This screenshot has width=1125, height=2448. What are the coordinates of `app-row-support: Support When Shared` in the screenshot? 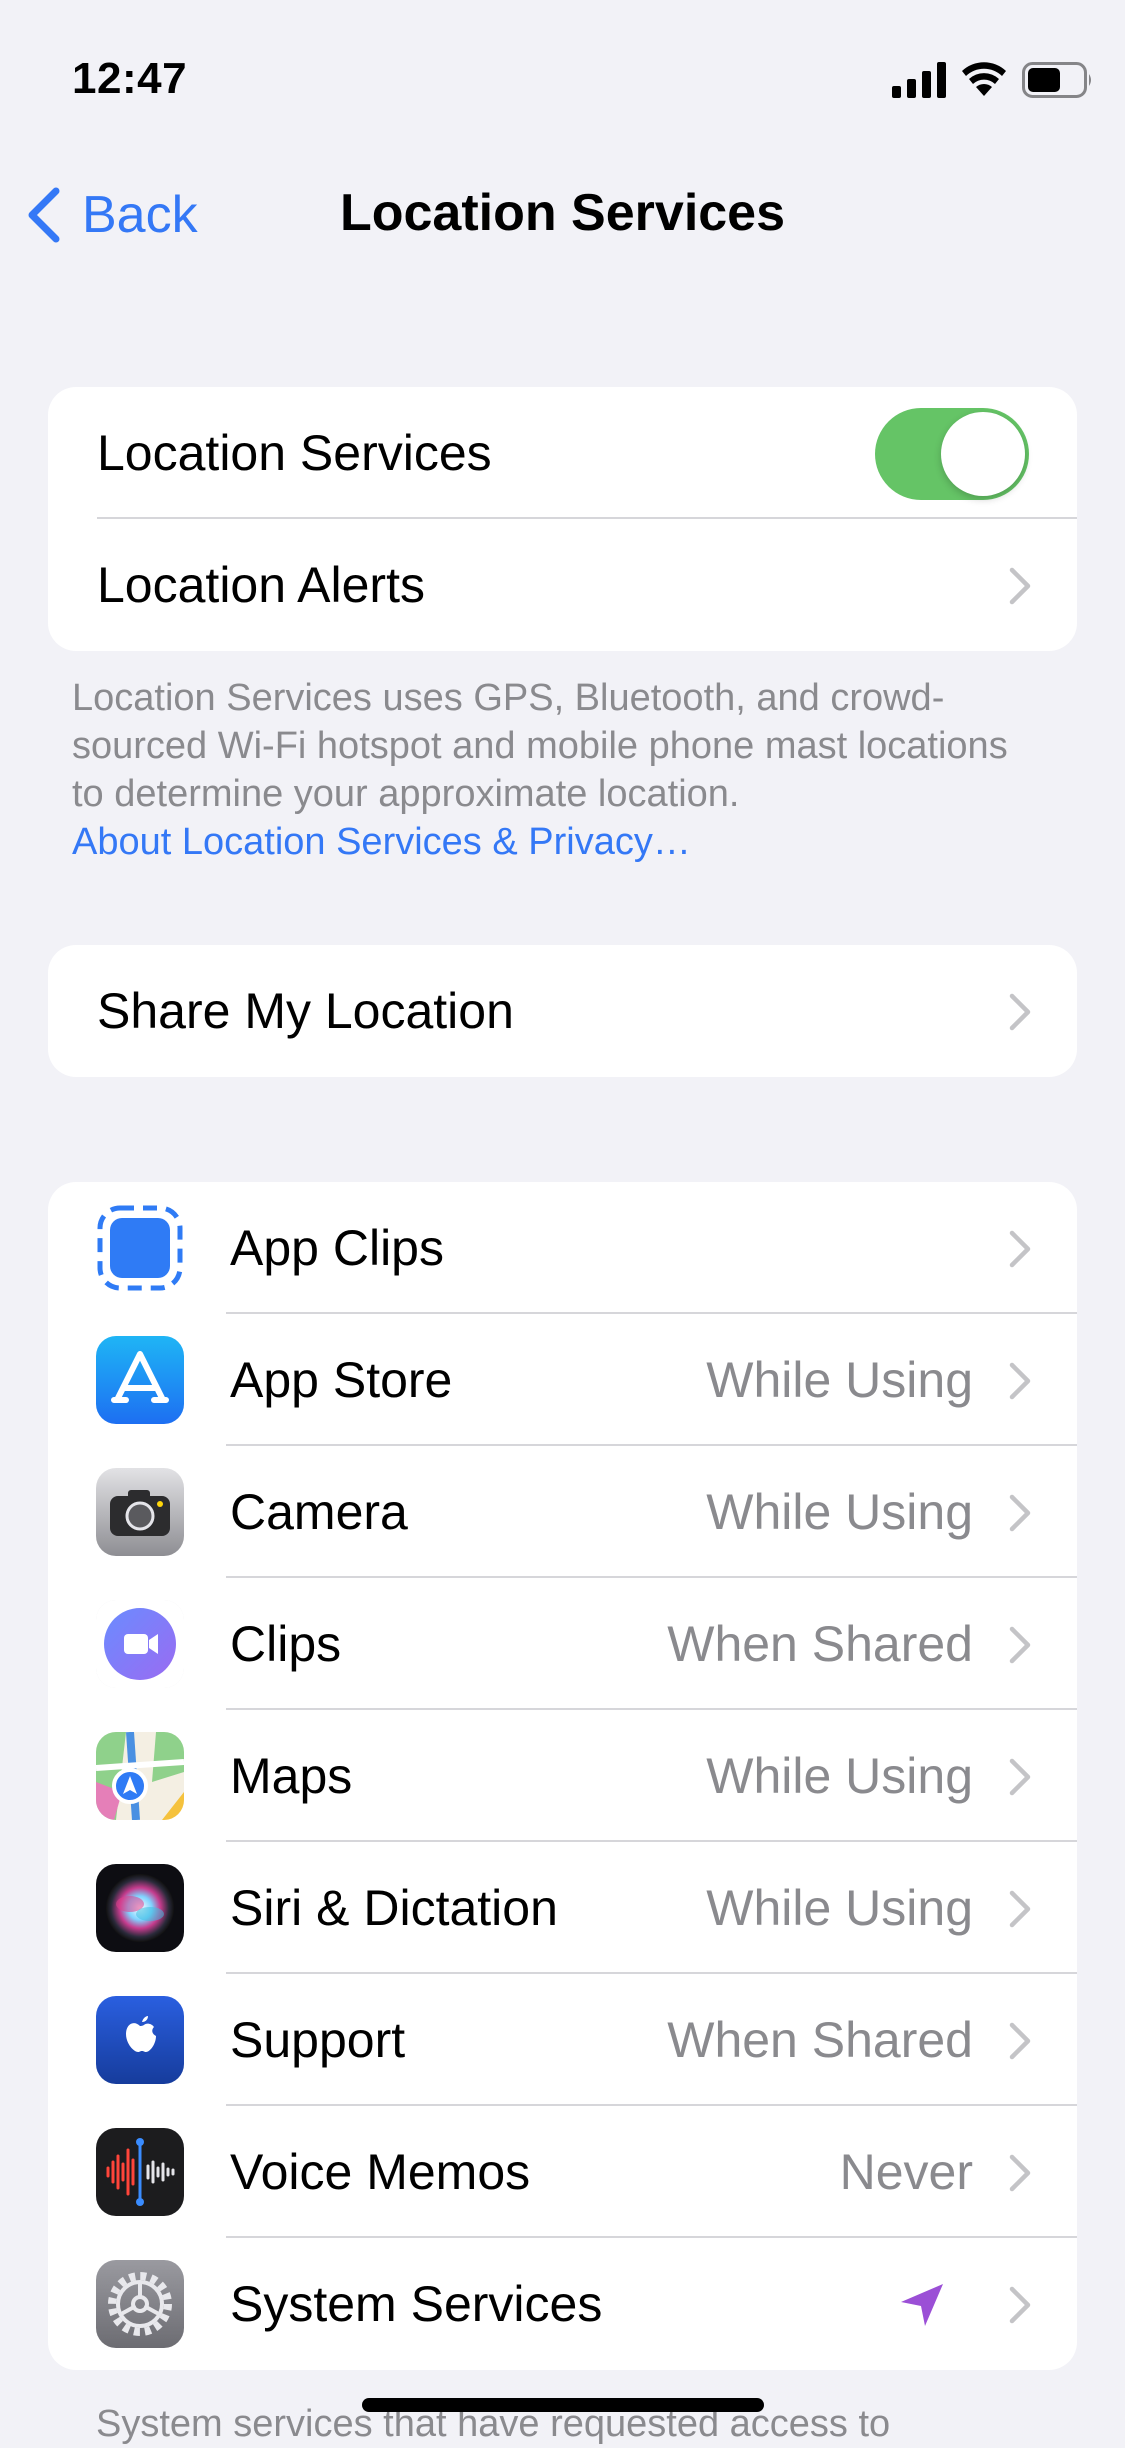 It's located at (562, 2040).